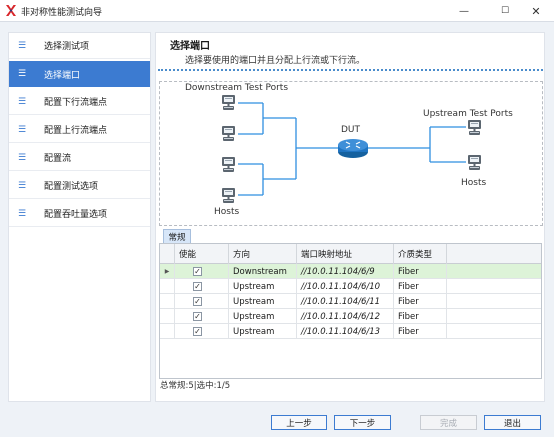  I want to click on table-row: ✓ Upstream //10.0.11.104/6/10 Fiber, so click(350, 286).